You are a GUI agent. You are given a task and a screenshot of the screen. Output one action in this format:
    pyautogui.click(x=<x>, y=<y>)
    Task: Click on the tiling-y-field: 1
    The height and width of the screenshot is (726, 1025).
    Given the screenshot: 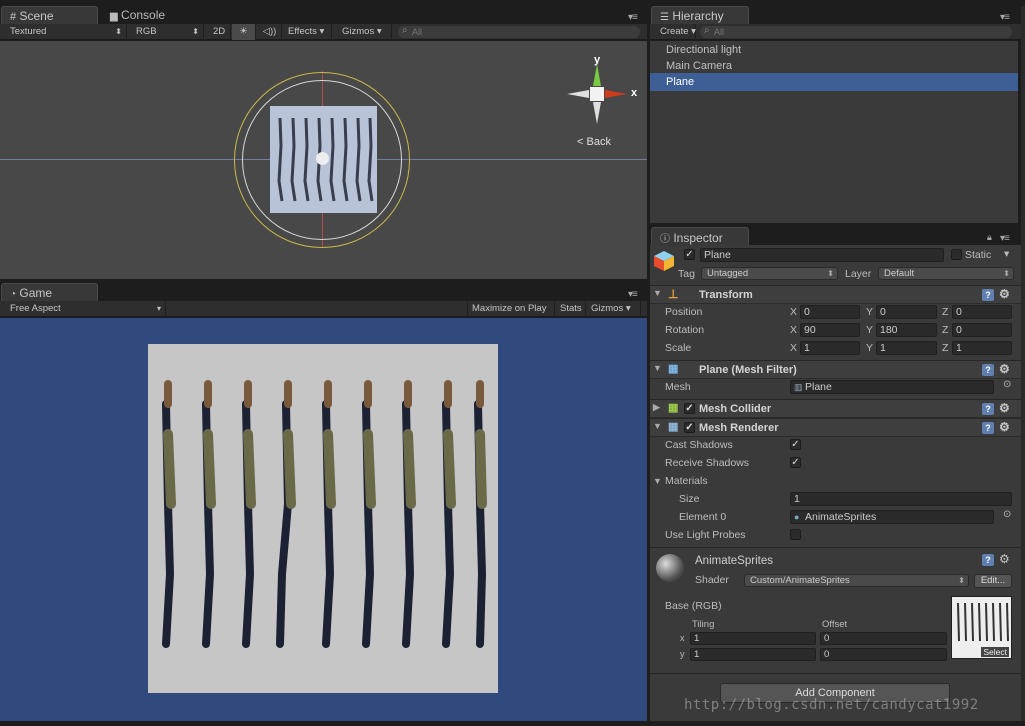 What is the action you would take?
    pyautogui.click(x=753, y=654)
    